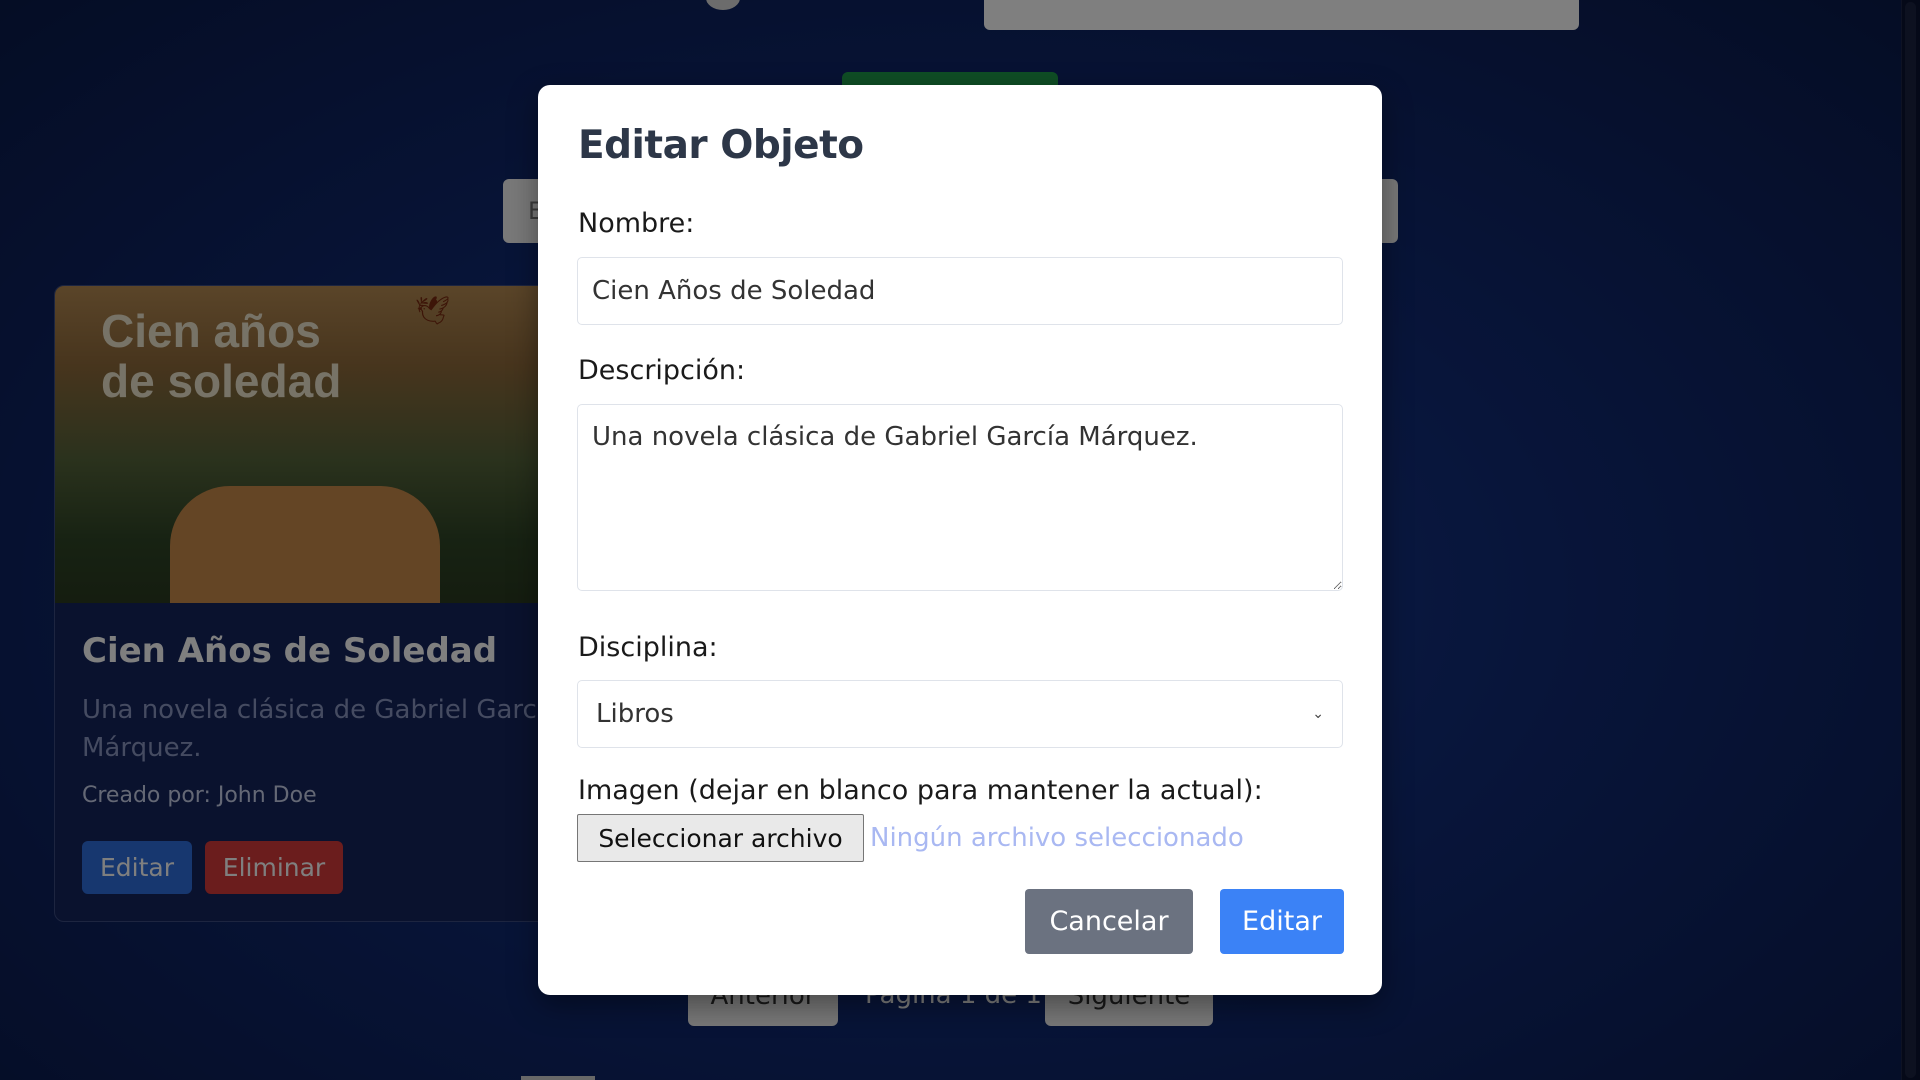 Image resolution: width=1920 pixels, height=1080 pixels. What do you see at coordinates (1109, 921) in the screenshot?
I see `cancel-button: Cancelar` at bounding box center [1109, 921].